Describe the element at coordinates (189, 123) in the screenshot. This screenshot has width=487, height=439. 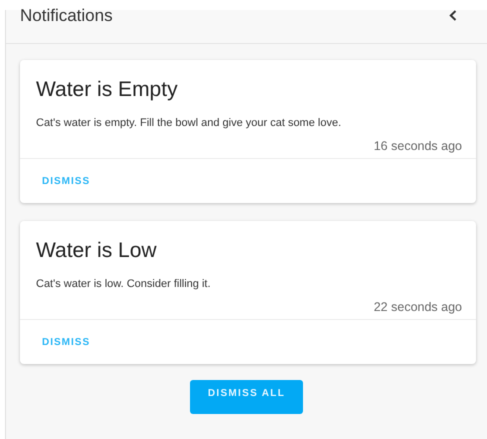
I see `notification-message: Cat's water is empty. Fill the bowl and give your cat some love.` at that location.